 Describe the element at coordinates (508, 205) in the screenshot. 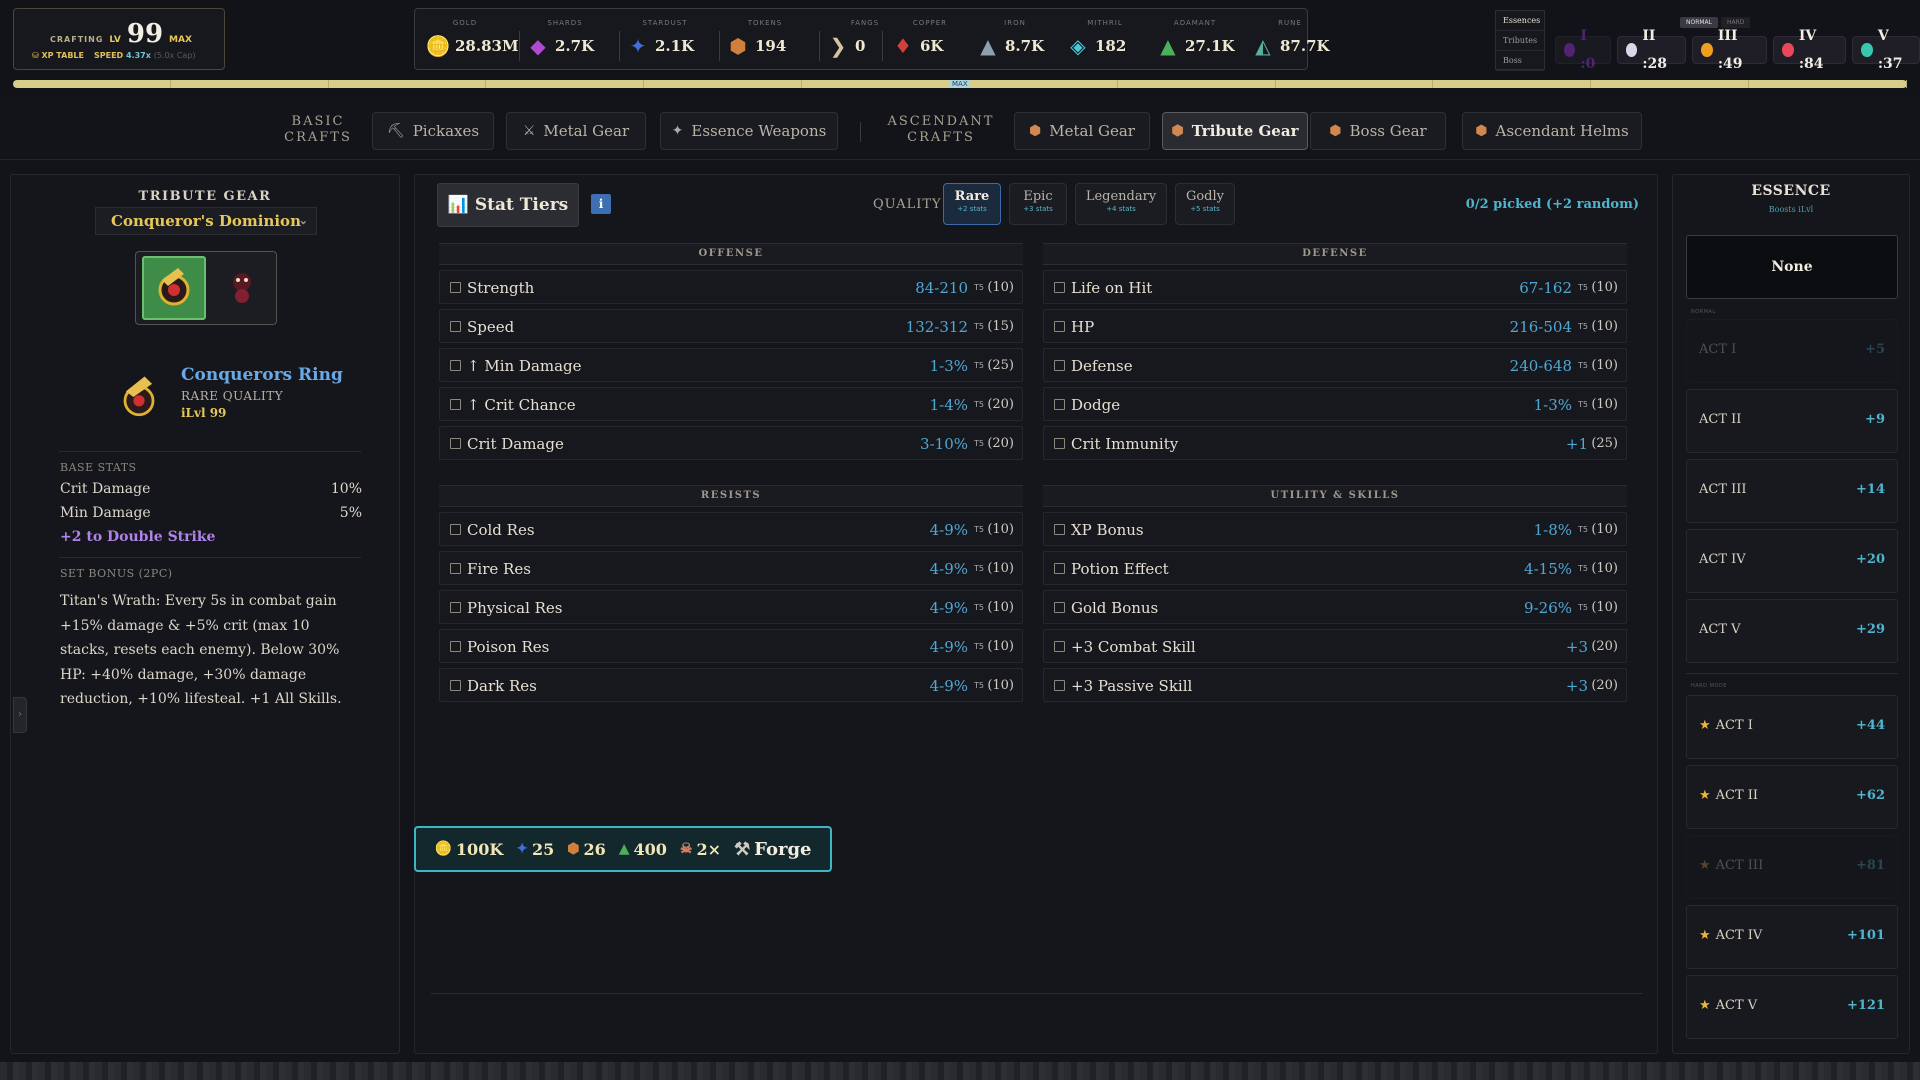

I see `stat-tiers-button: 📊 Stat Tiers` at that location.